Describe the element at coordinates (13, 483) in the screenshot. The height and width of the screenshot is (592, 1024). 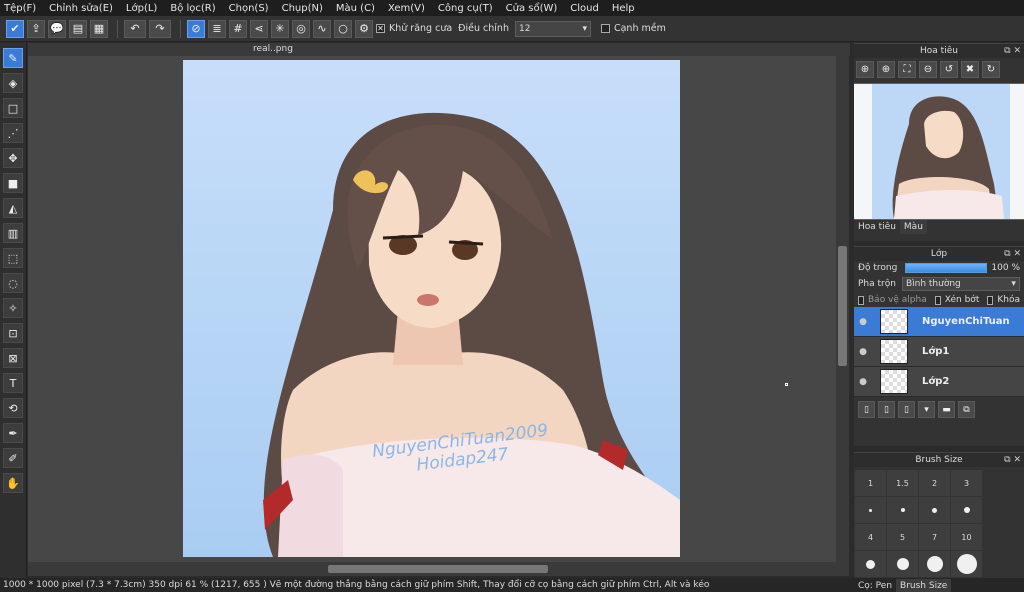
I see `hand-icon: ✋` at that location.